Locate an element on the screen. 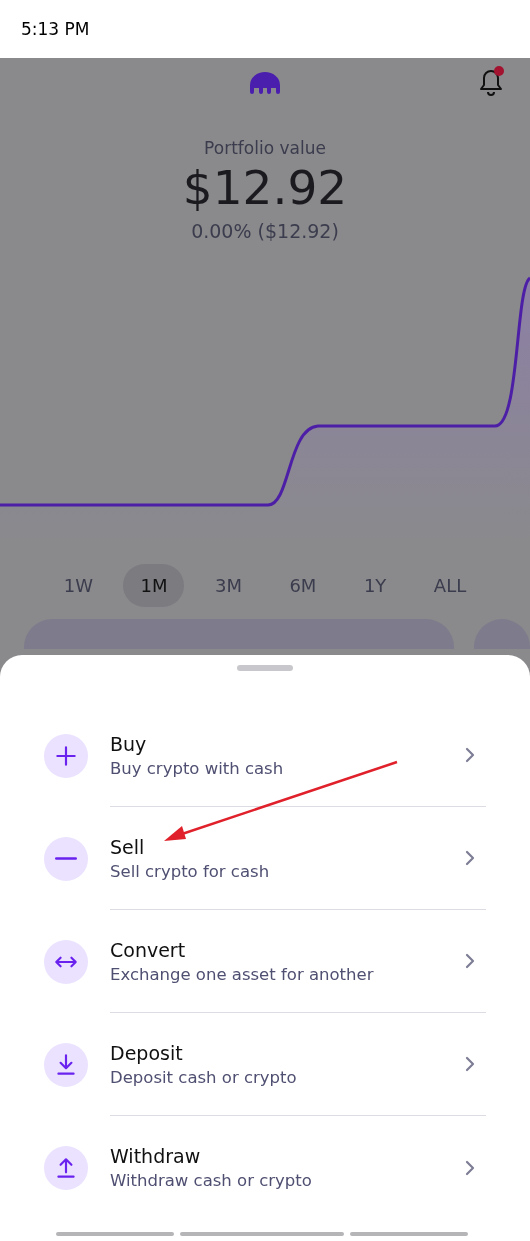 The width and height of the screenshot is (530, 1241). range-tab: 1Y is located at coordinates (375, 585).